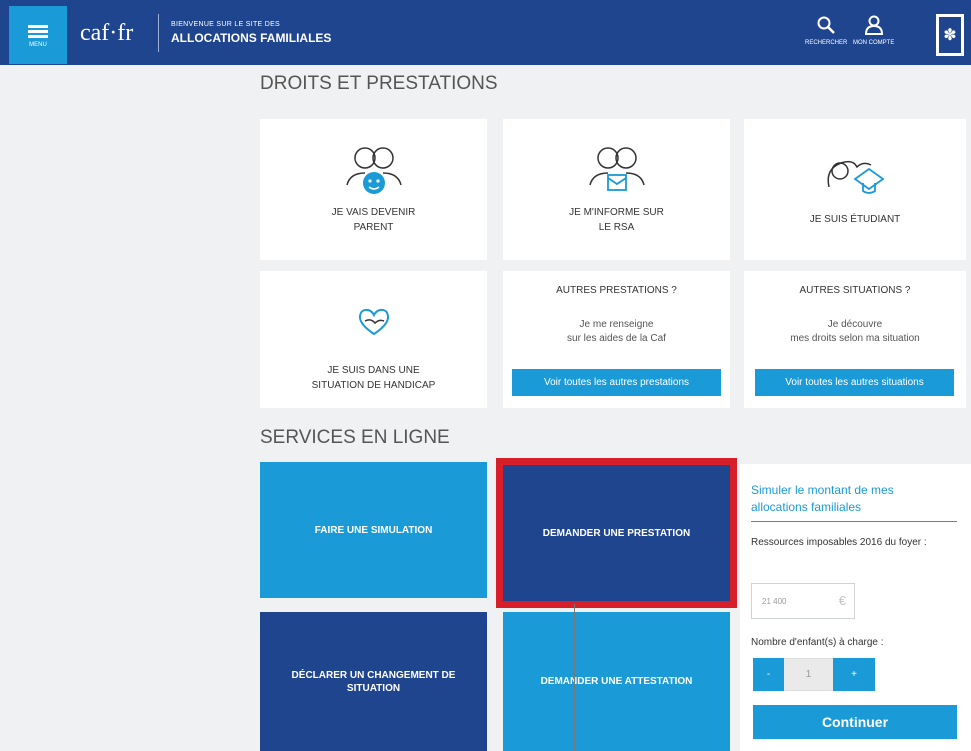 The image size is (971, 751). I want to click on see-all-situations-button: Voir toutes les autres situations, so click(854, 382).